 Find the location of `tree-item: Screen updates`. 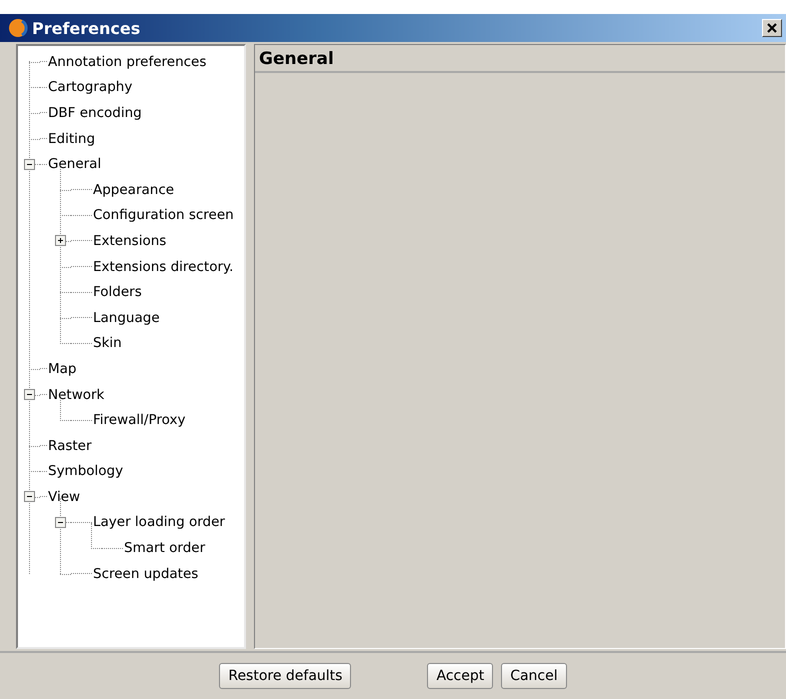

tree-item: Screen updates is located at coordinates (146, 574).